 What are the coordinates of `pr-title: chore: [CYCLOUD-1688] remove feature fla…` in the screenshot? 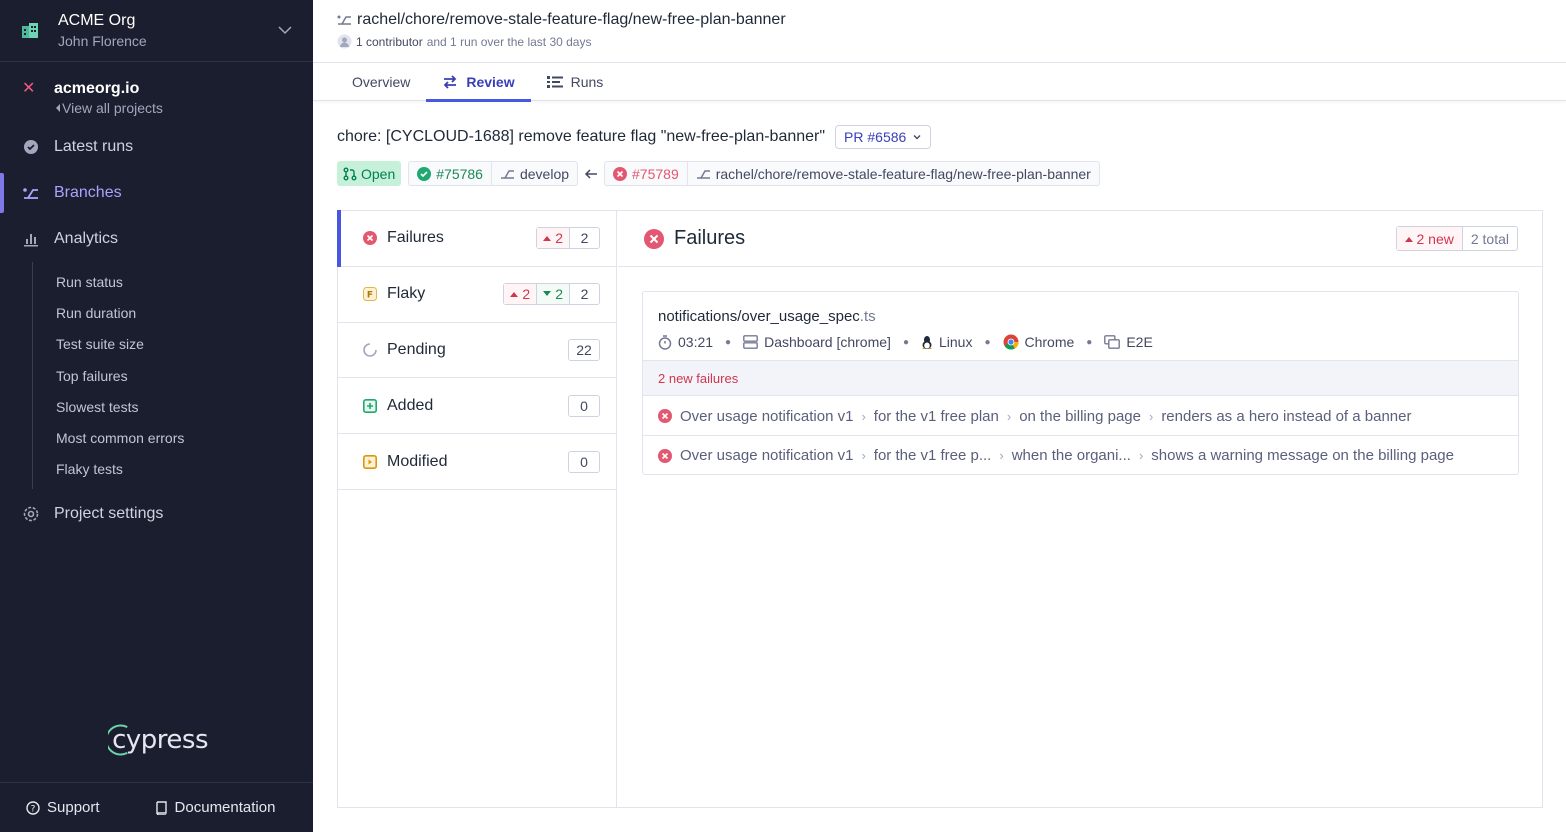 It's located at (581, 136).